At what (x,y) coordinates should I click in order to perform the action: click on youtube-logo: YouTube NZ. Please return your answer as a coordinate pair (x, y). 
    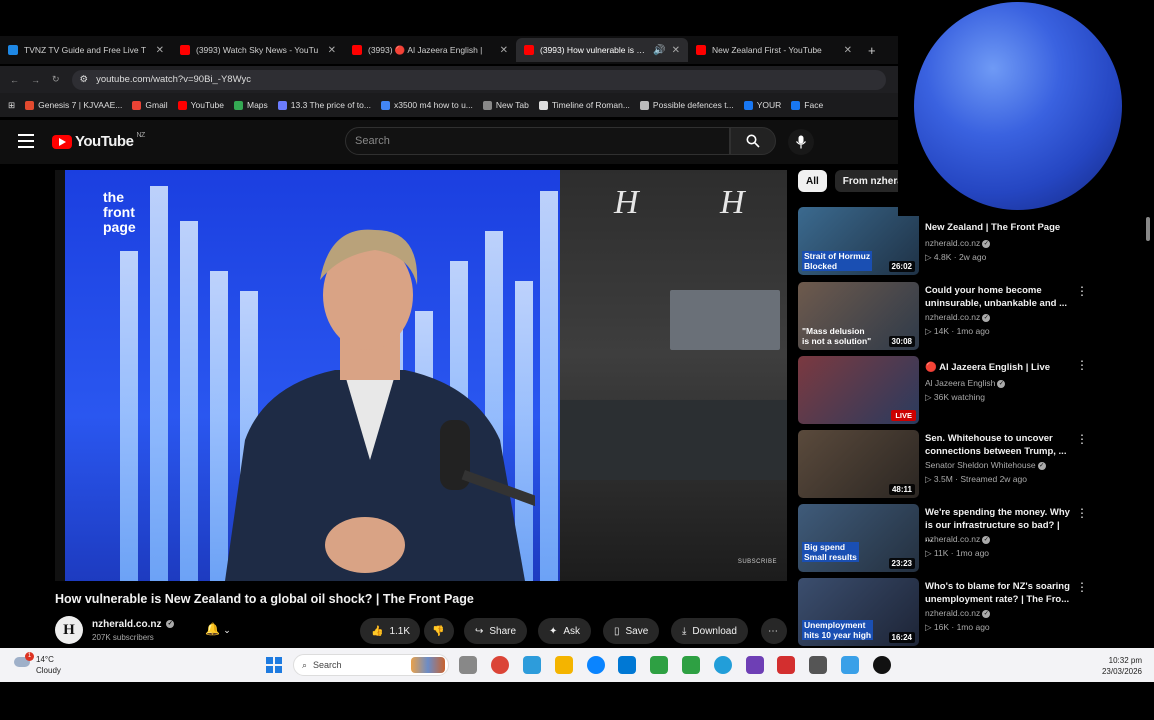
    Looking at the image, I should click on (98, 141).